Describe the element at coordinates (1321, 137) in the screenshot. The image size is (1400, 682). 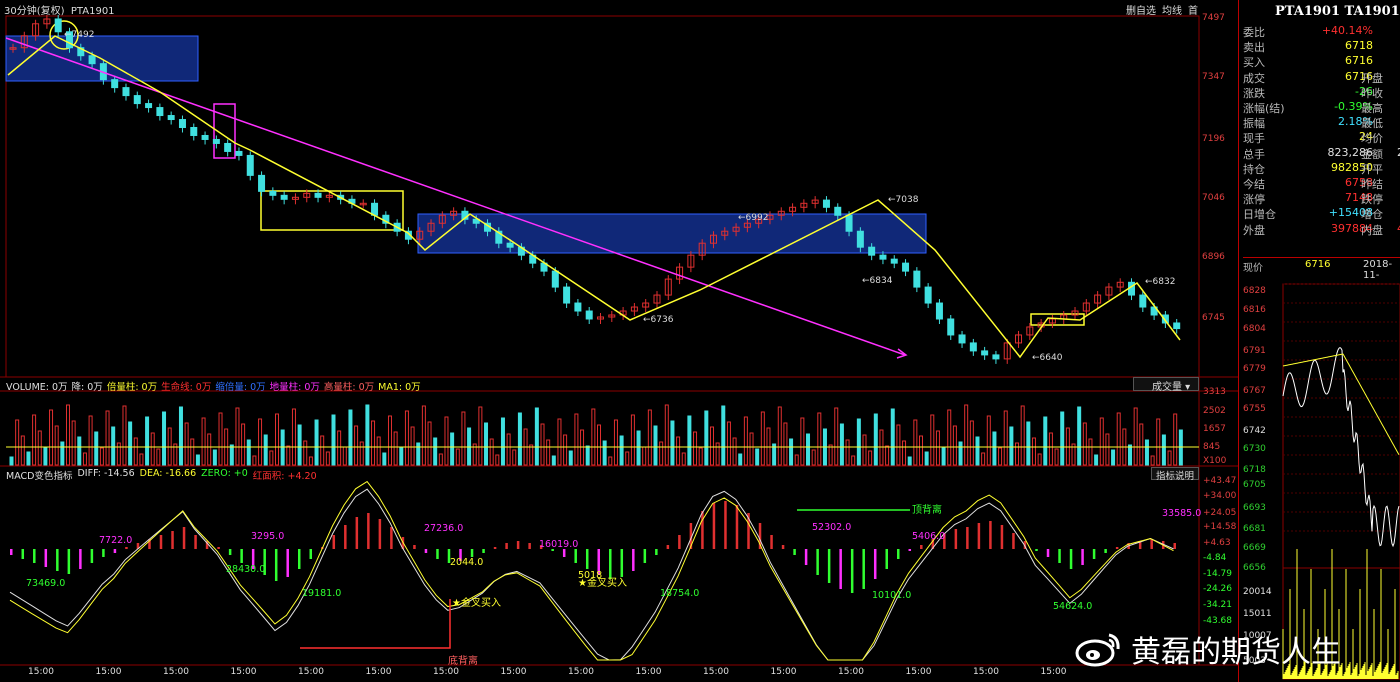
I see `quote-row: 现手 24 均价` at that location.